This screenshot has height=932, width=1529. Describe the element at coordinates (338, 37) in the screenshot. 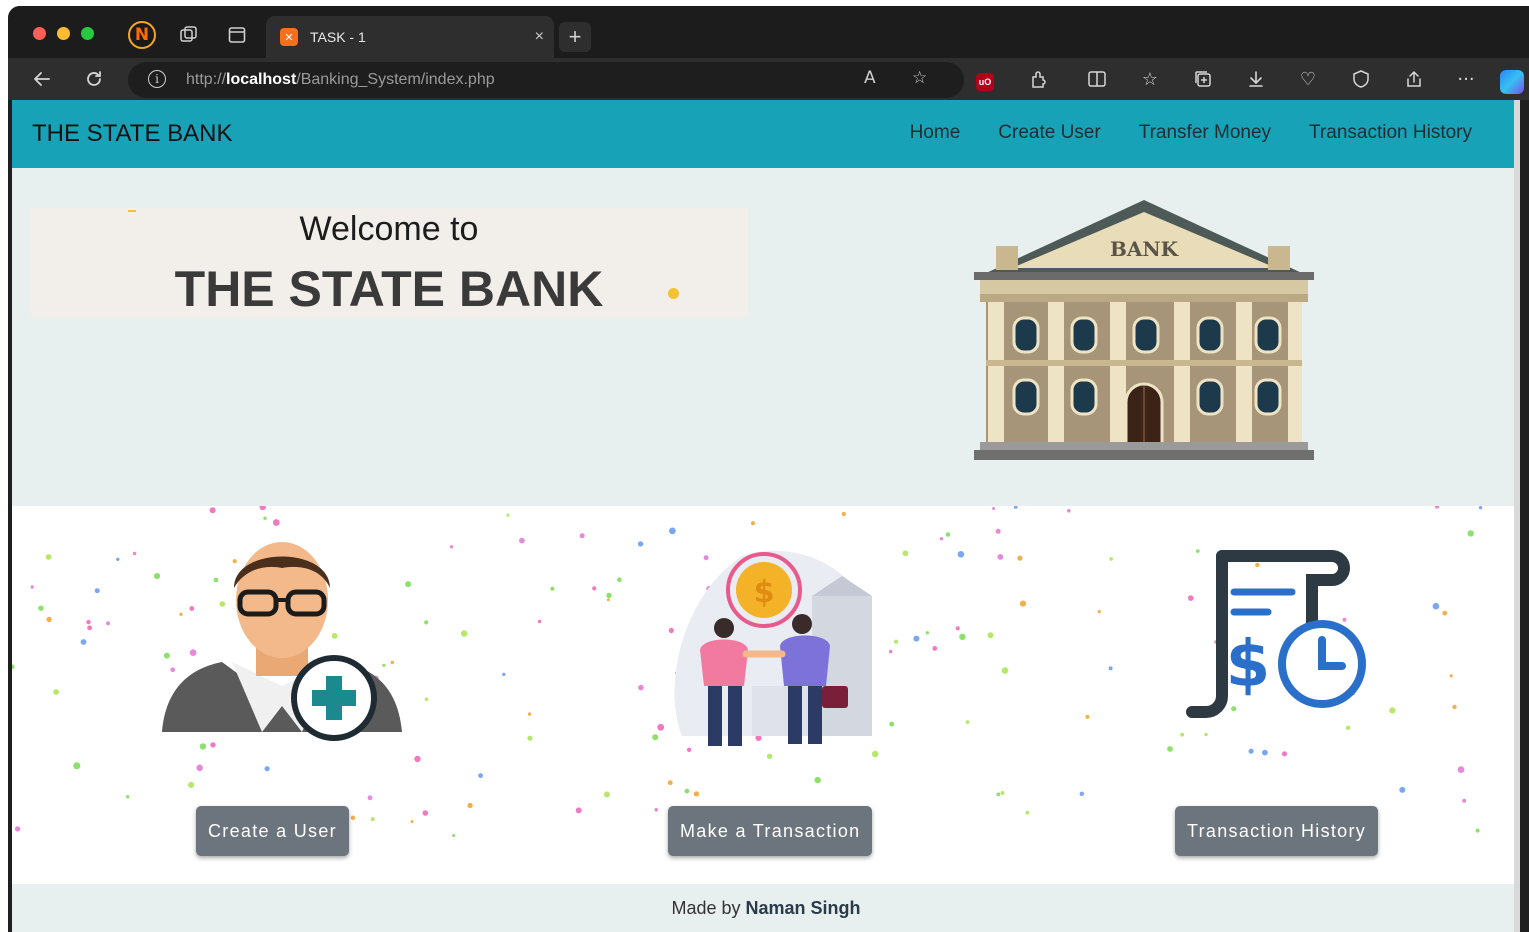

I see `tab-title: TASK - 1` at that location.